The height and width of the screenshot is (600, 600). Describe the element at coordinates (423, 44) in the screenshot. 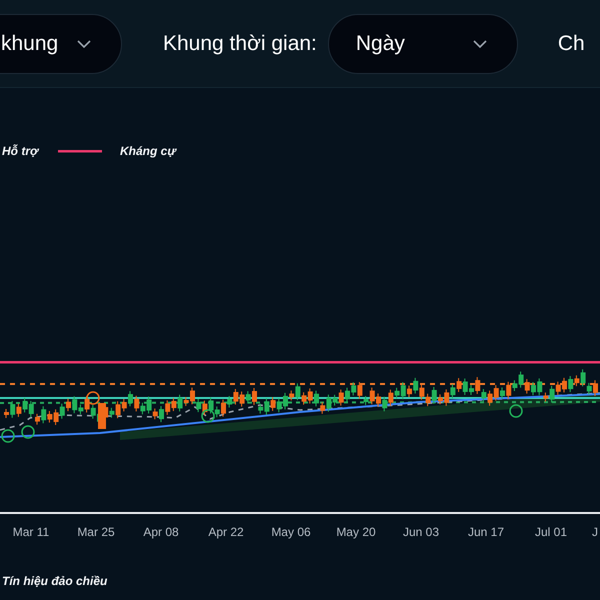

I see `timeframe-dropdown: Ngày` at that location.